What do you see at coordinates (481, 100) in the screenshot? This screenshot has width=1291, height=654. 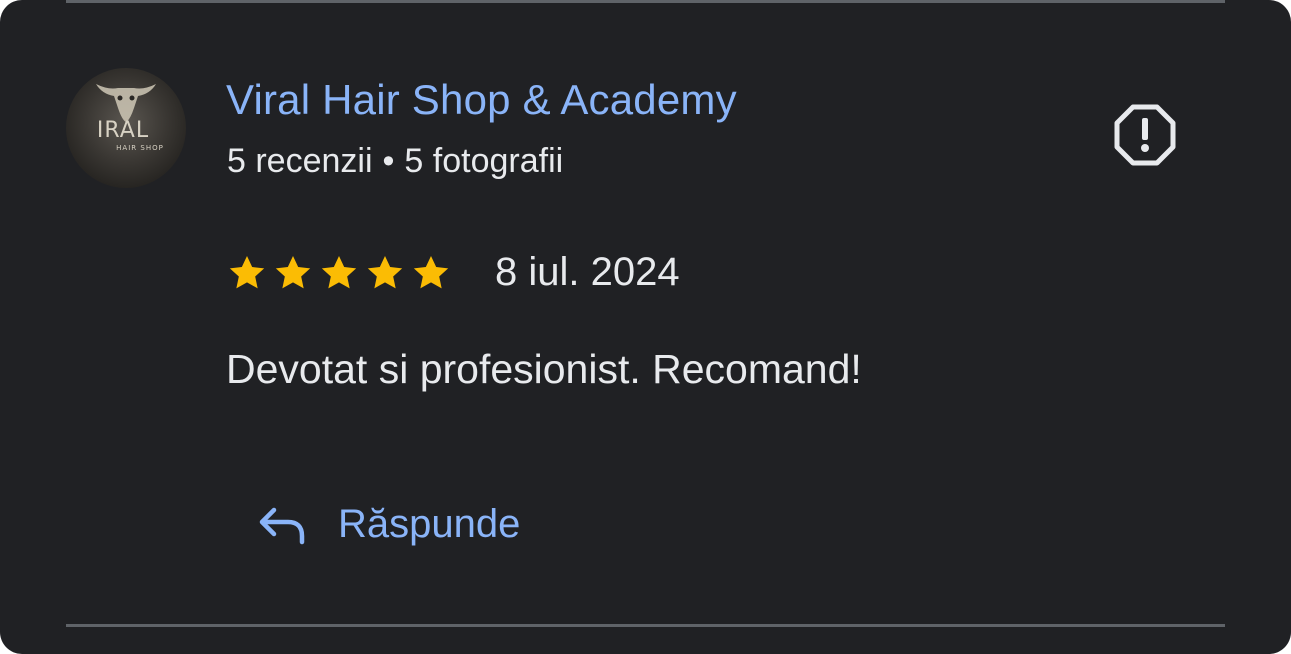 I see `author-name-link: Viral Hair Shop & Academy` at bounding box center [481, 100].